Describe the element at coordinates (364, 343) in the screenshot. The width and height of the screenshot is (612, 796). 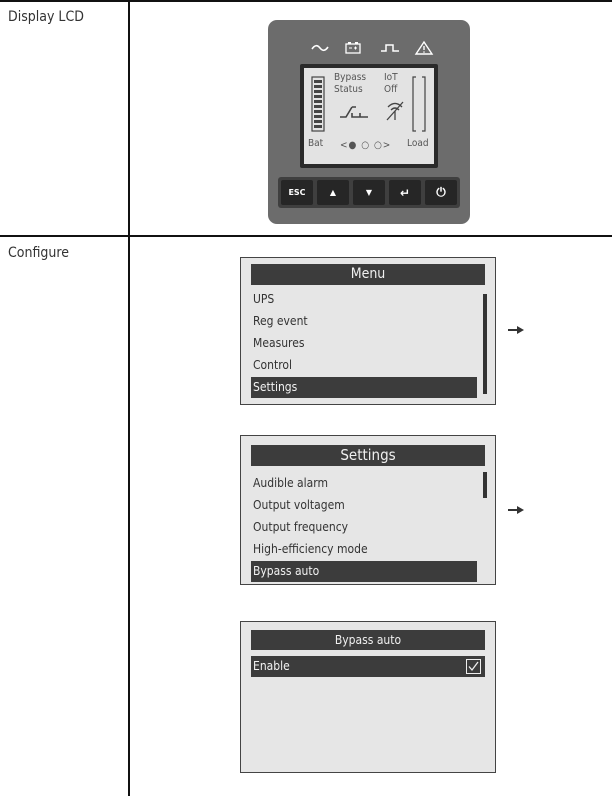
I see `menu-item-measures: Measures` at that location.